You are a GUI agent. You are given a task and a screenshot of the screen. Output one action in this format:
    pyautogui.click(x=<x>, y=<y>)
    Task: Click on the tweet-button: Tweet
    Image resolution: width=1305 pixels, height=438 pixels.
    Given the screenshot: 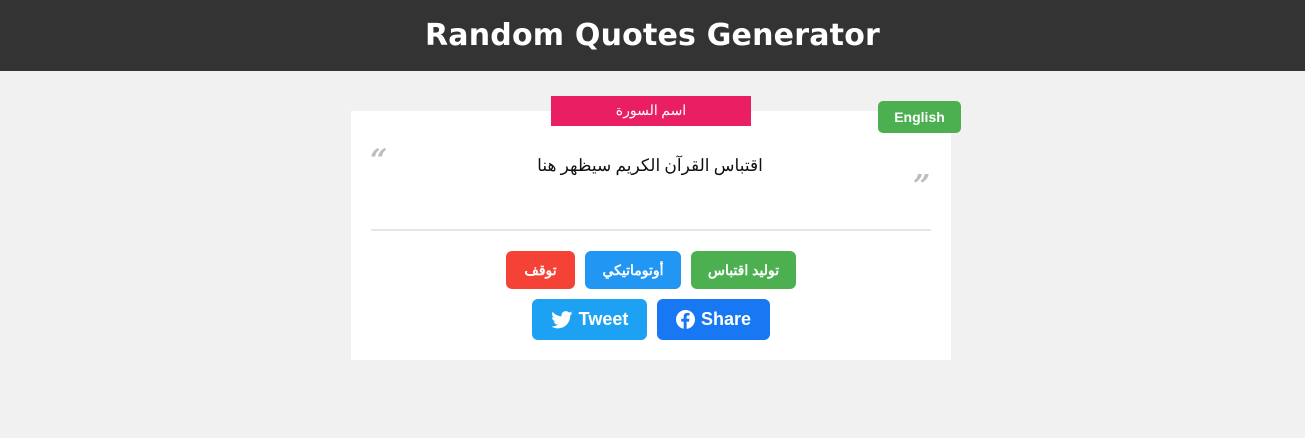 What is the action you would take?
    pyautogui.click(x=589, y=319)
    